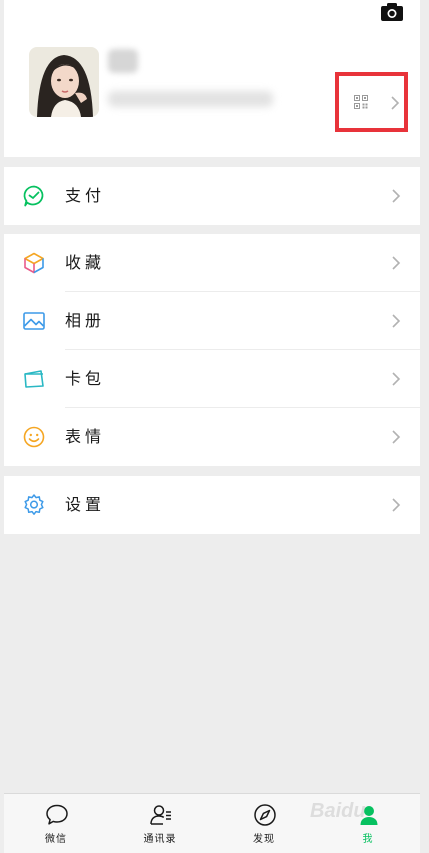  Describe the element at coordinates (264, 839) in the screenshot. I see `tab-label: 发现` at that location.